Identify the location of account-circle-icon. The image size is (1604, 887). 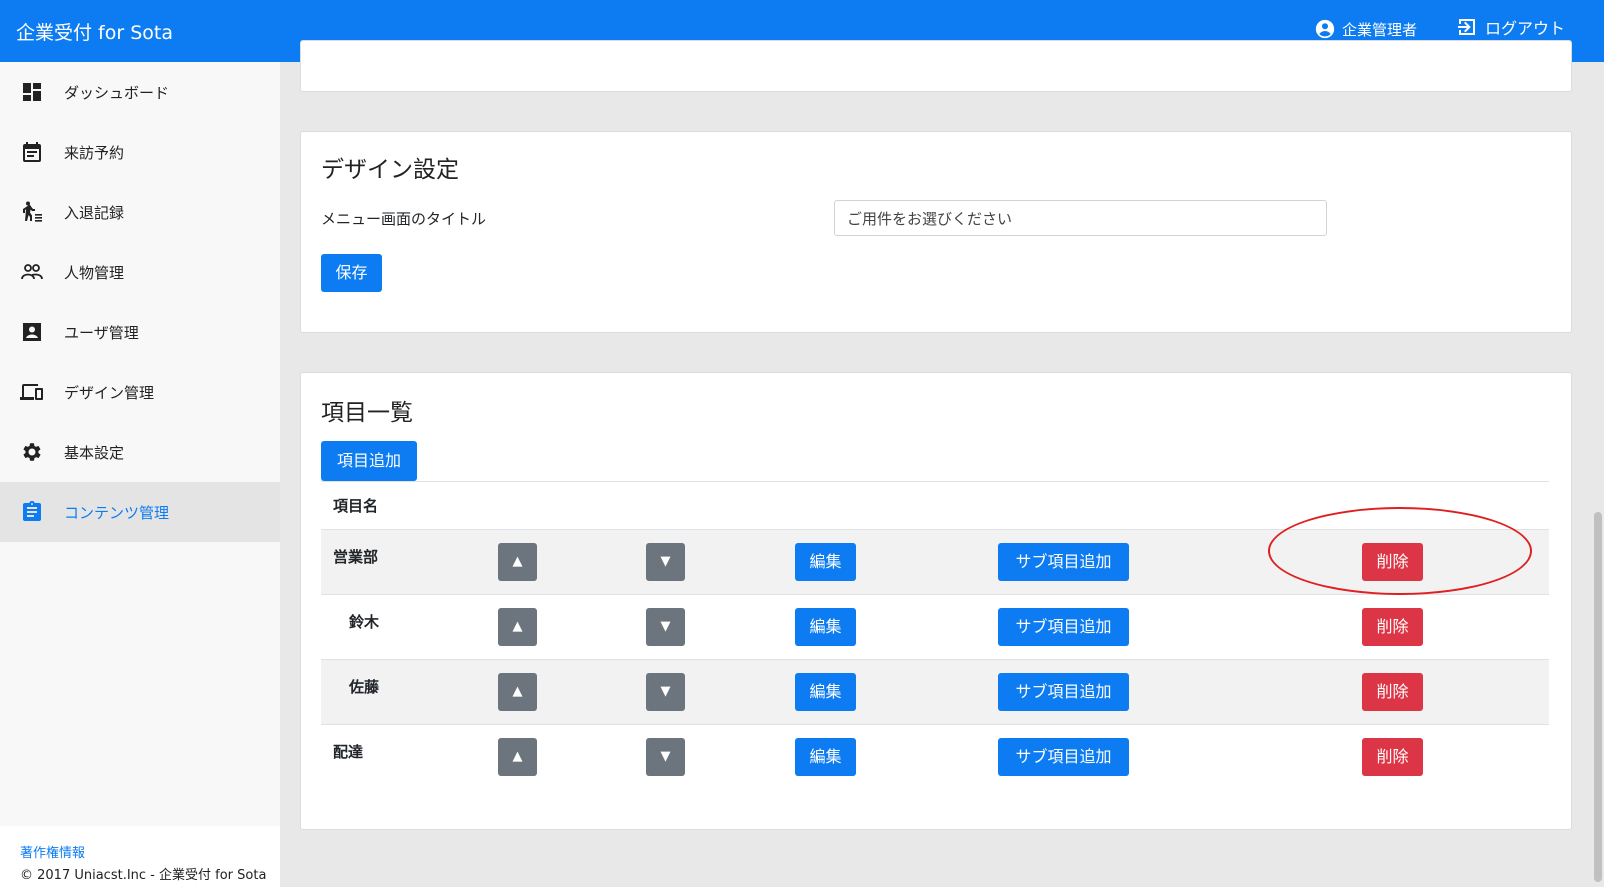
(1325, 29).